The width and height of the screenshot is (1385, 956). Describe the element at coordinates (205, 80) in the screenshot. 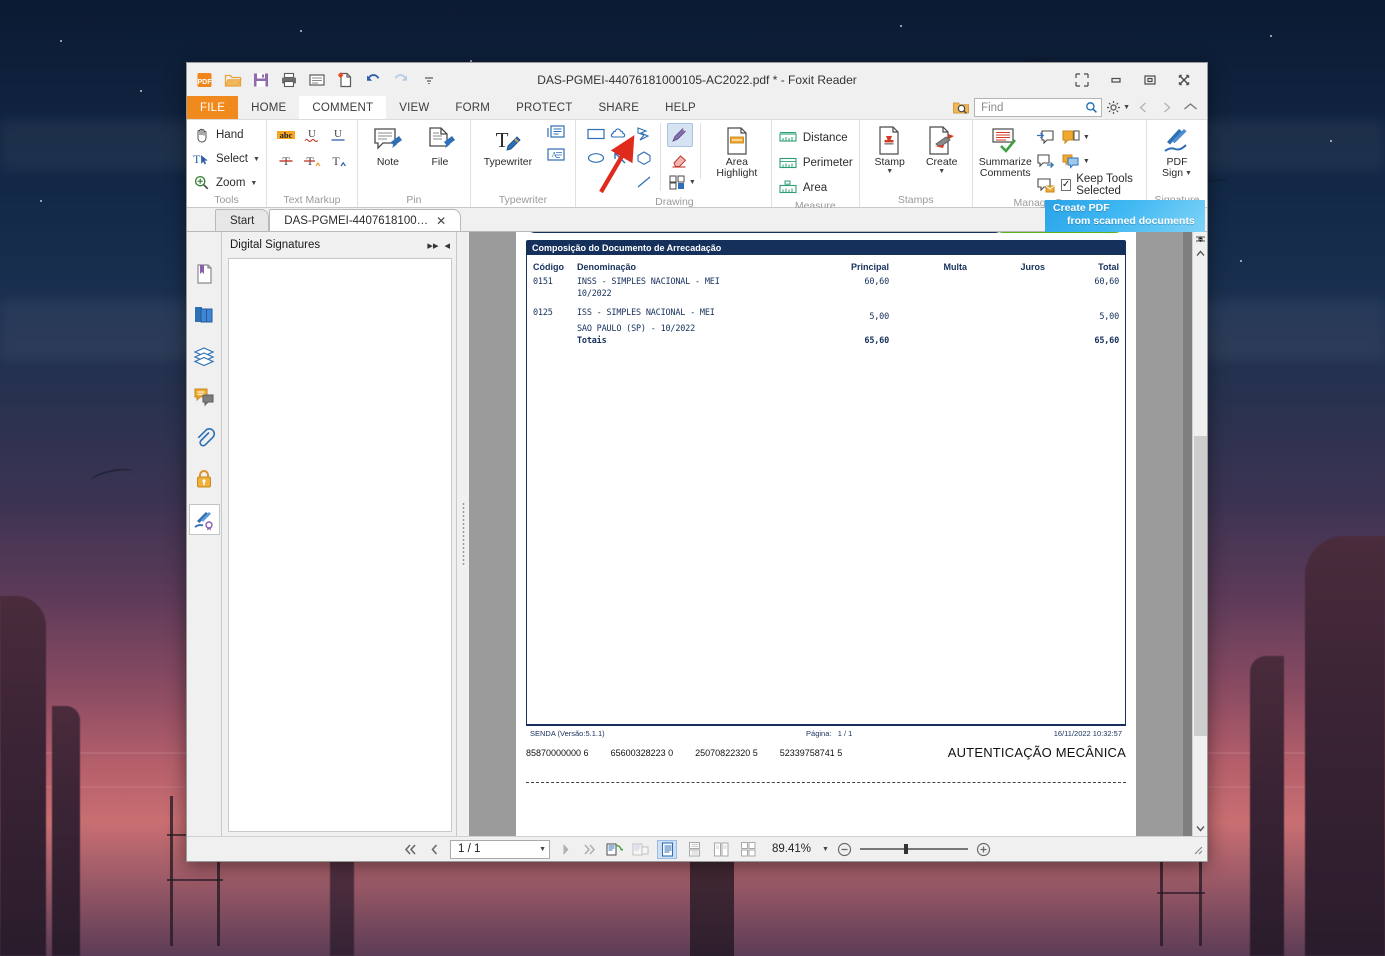

I see `foxit-logo-icon: PDF` at that location.